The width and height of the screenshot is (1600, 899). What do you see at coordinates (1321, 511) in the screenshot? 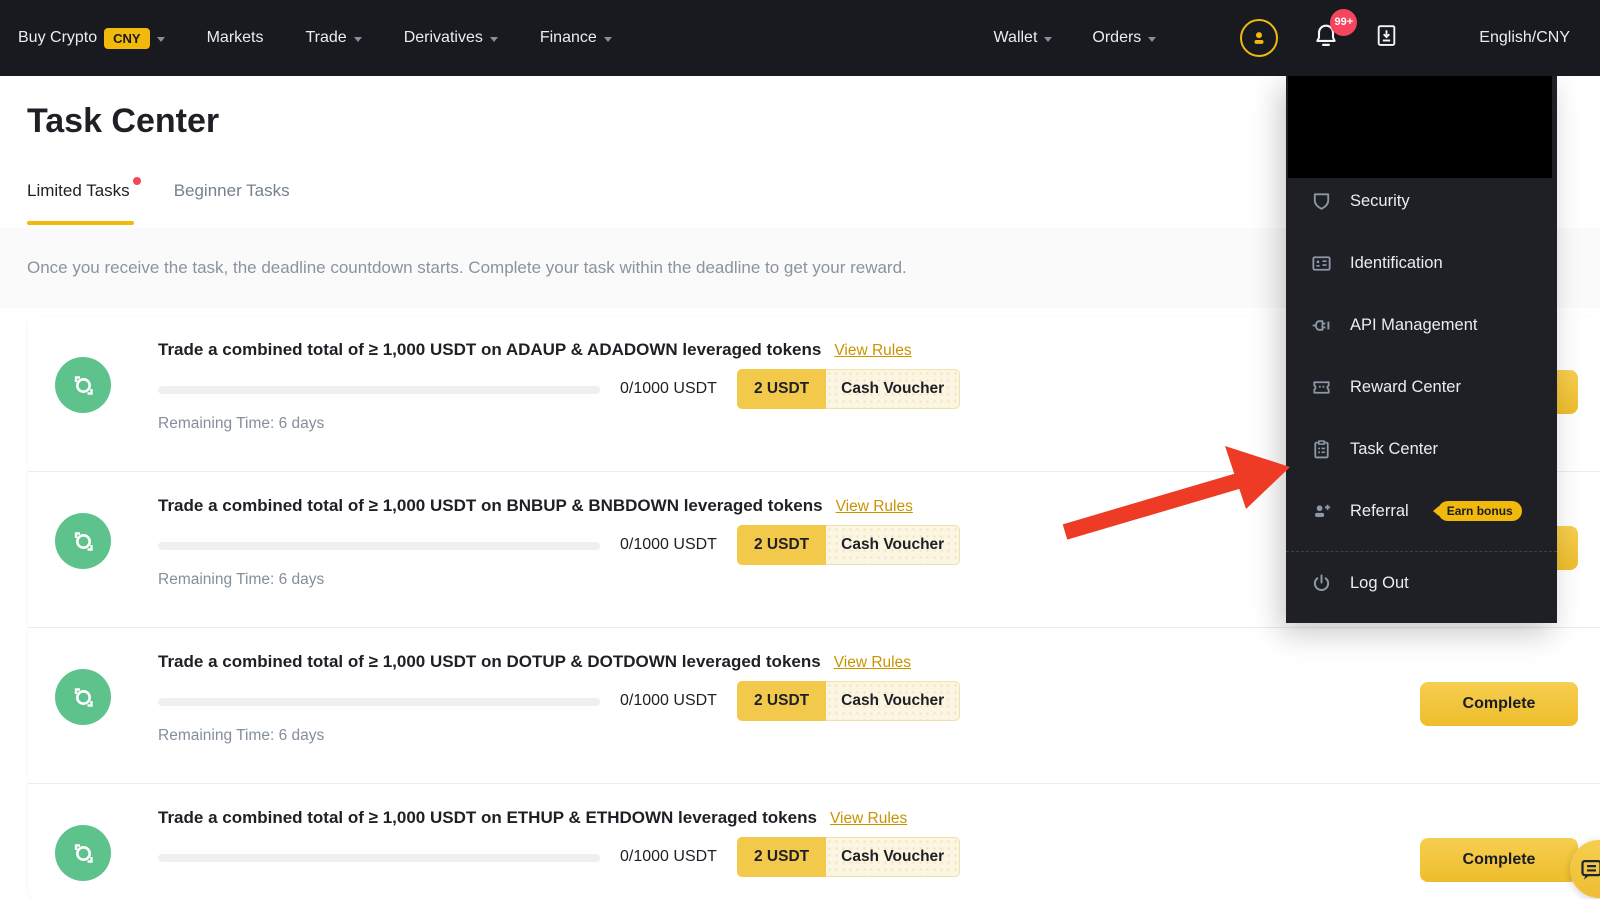
I see `person-add-icon` at bounding box center [1321, 511].